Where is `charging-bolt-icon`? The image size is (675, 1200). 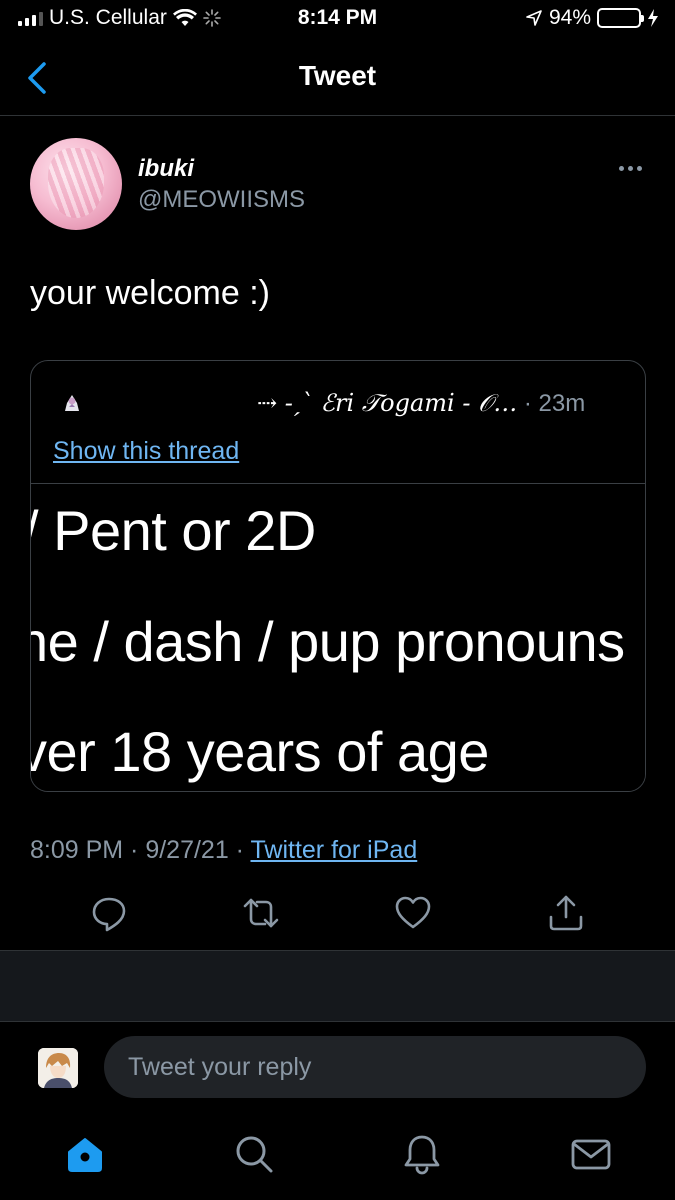
charging-bolt-icon is located at coordinates (653, 18).